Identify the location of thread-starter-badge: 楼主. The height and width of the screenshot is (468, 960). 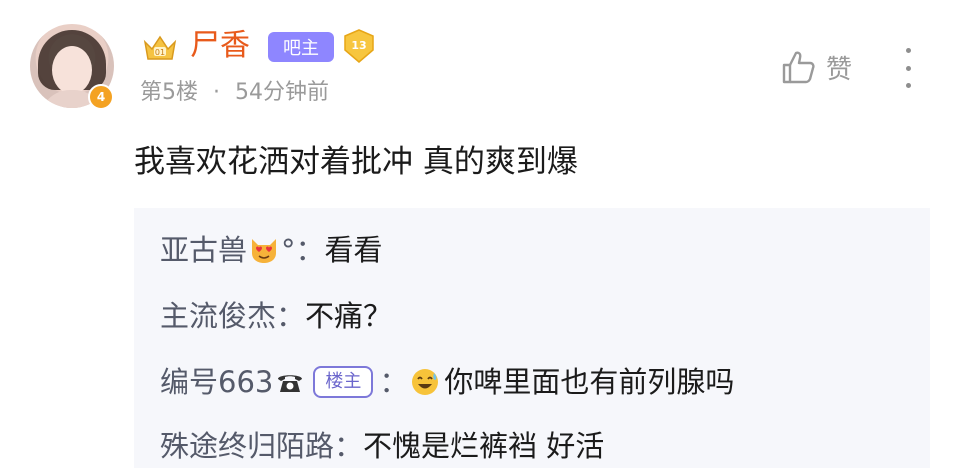
(343, 382).